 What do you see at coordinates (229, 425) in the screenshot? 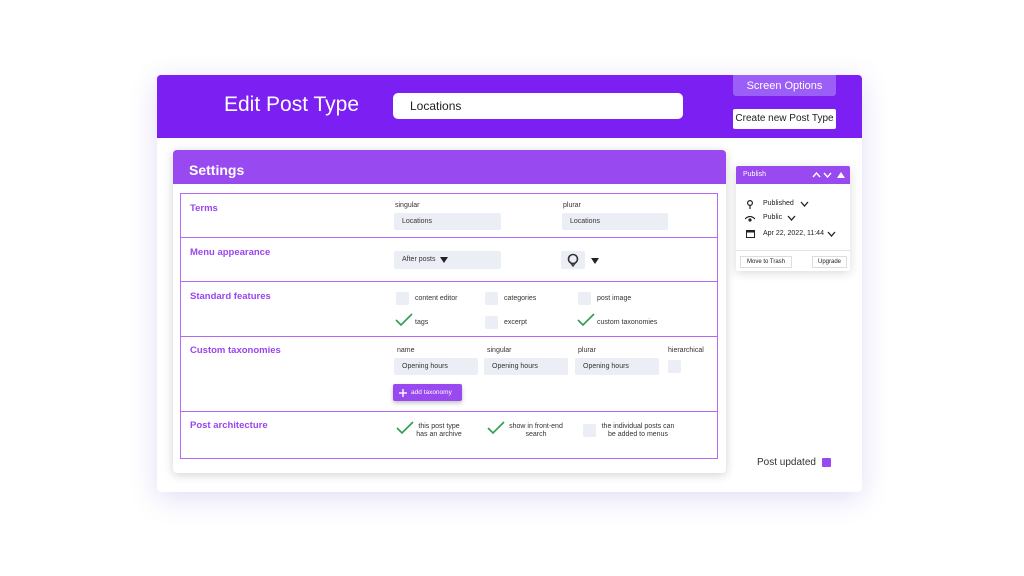
I see `post-architecture-label: Post architecture` at bounding box center [229, 425].